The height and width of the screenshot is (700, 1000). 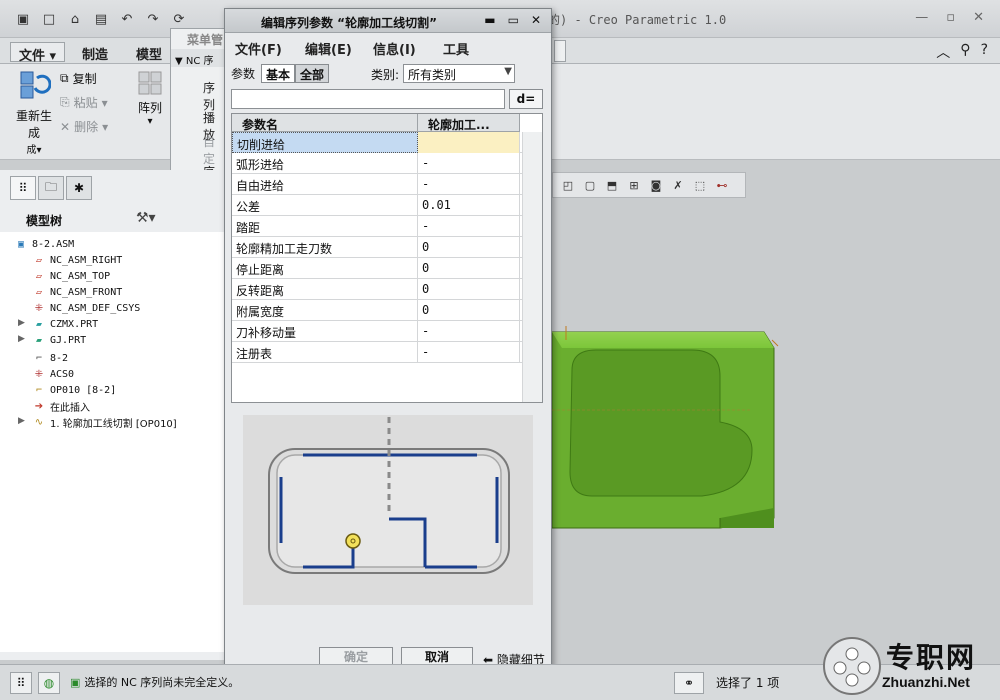 I want to click on table-row: 停止距离 0, so click(x=377, y=268).